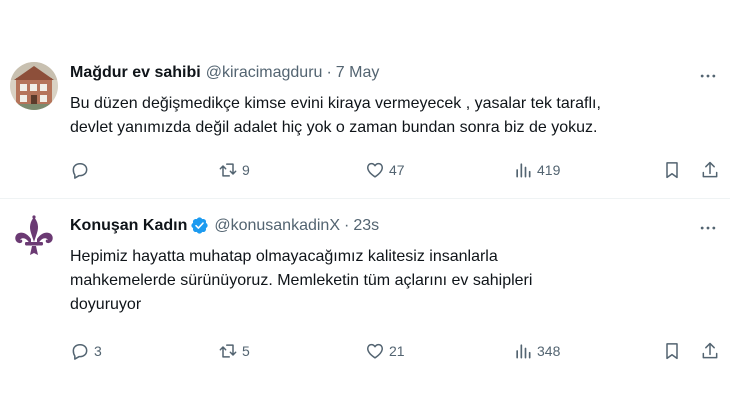 This screenshot has height=420, width=730. I want to click on timestamp: 23s, so click(366, 226).